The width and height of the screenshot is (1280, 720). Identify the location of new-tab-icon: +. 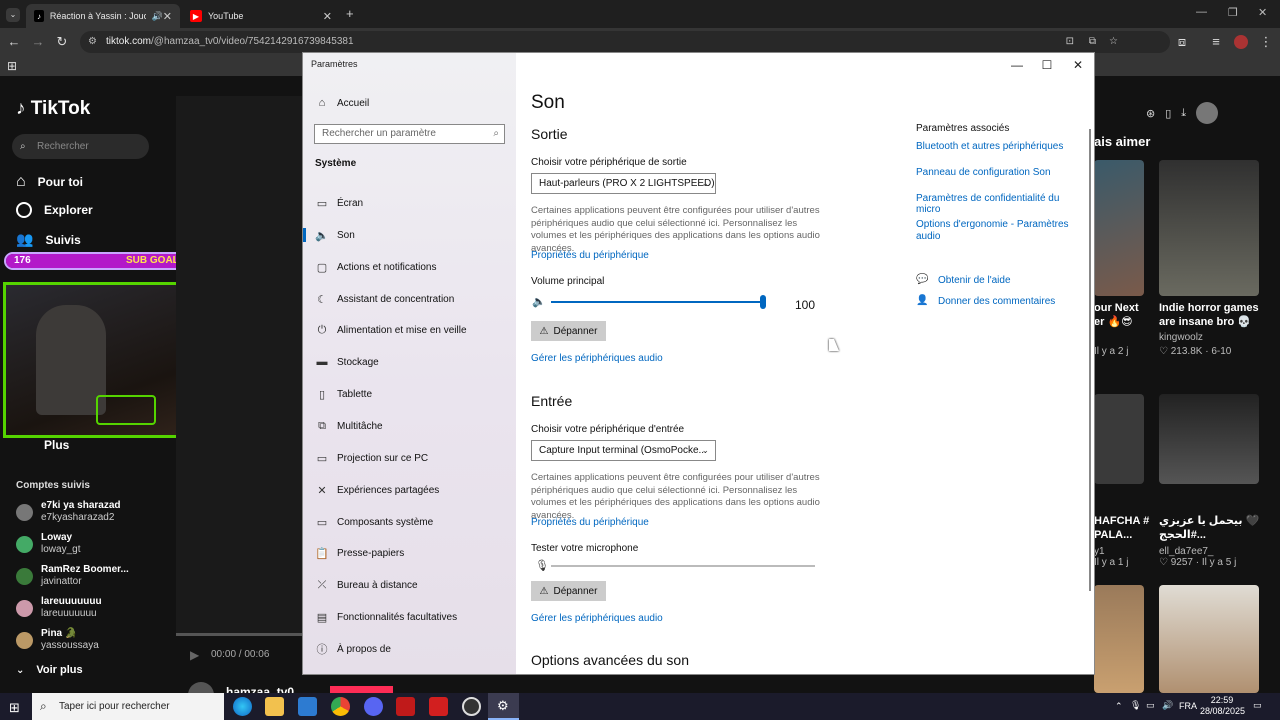
(350, 13).